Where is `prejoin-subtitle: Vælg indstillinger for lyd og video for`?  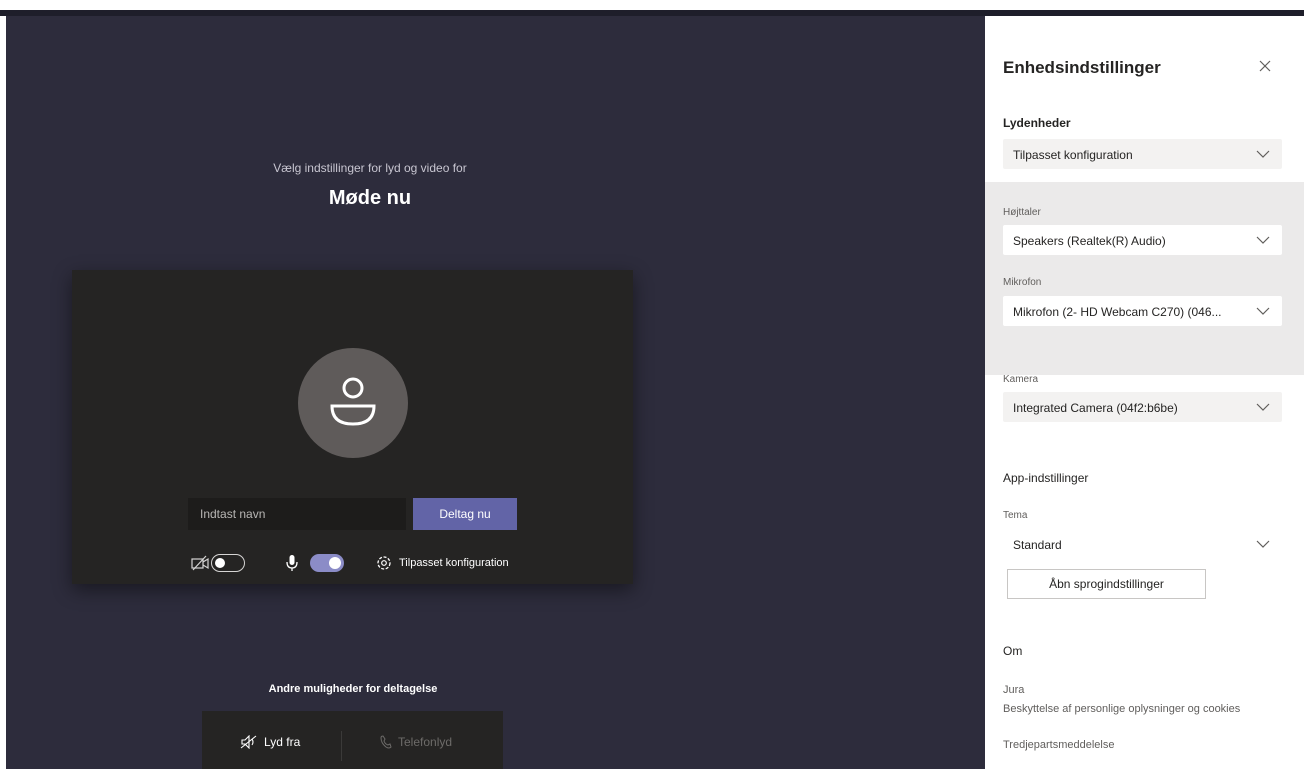 prejoin-subtitle: Vælg indstillinger for lyd og video for is located at coordinates (370, 168).